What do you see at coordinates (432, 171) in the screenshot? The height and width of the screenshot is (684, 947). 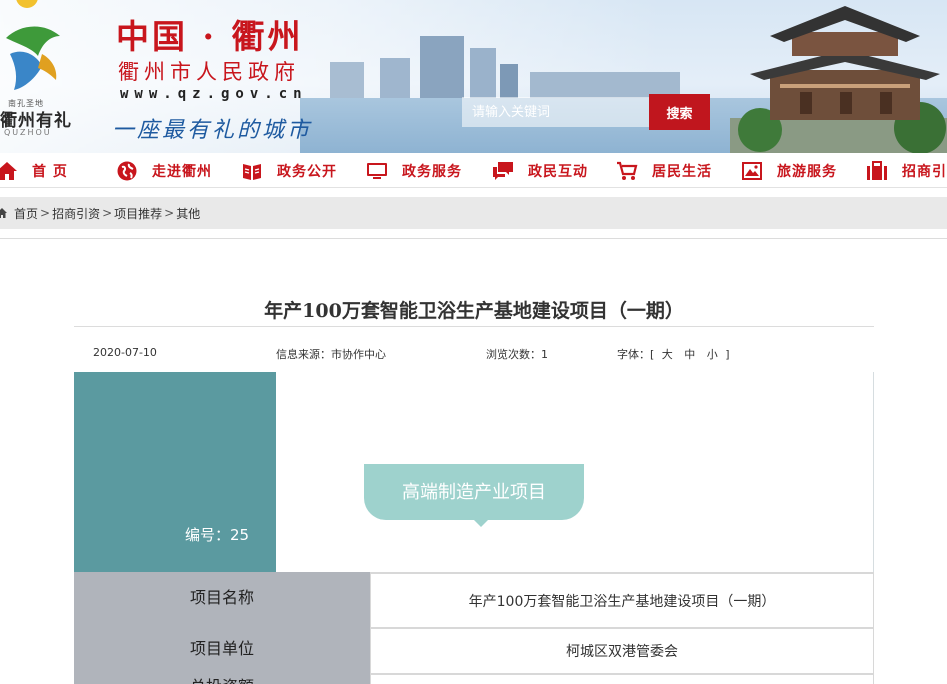 I see `nav-label: 政务服务` at bounding box center [432, 171].